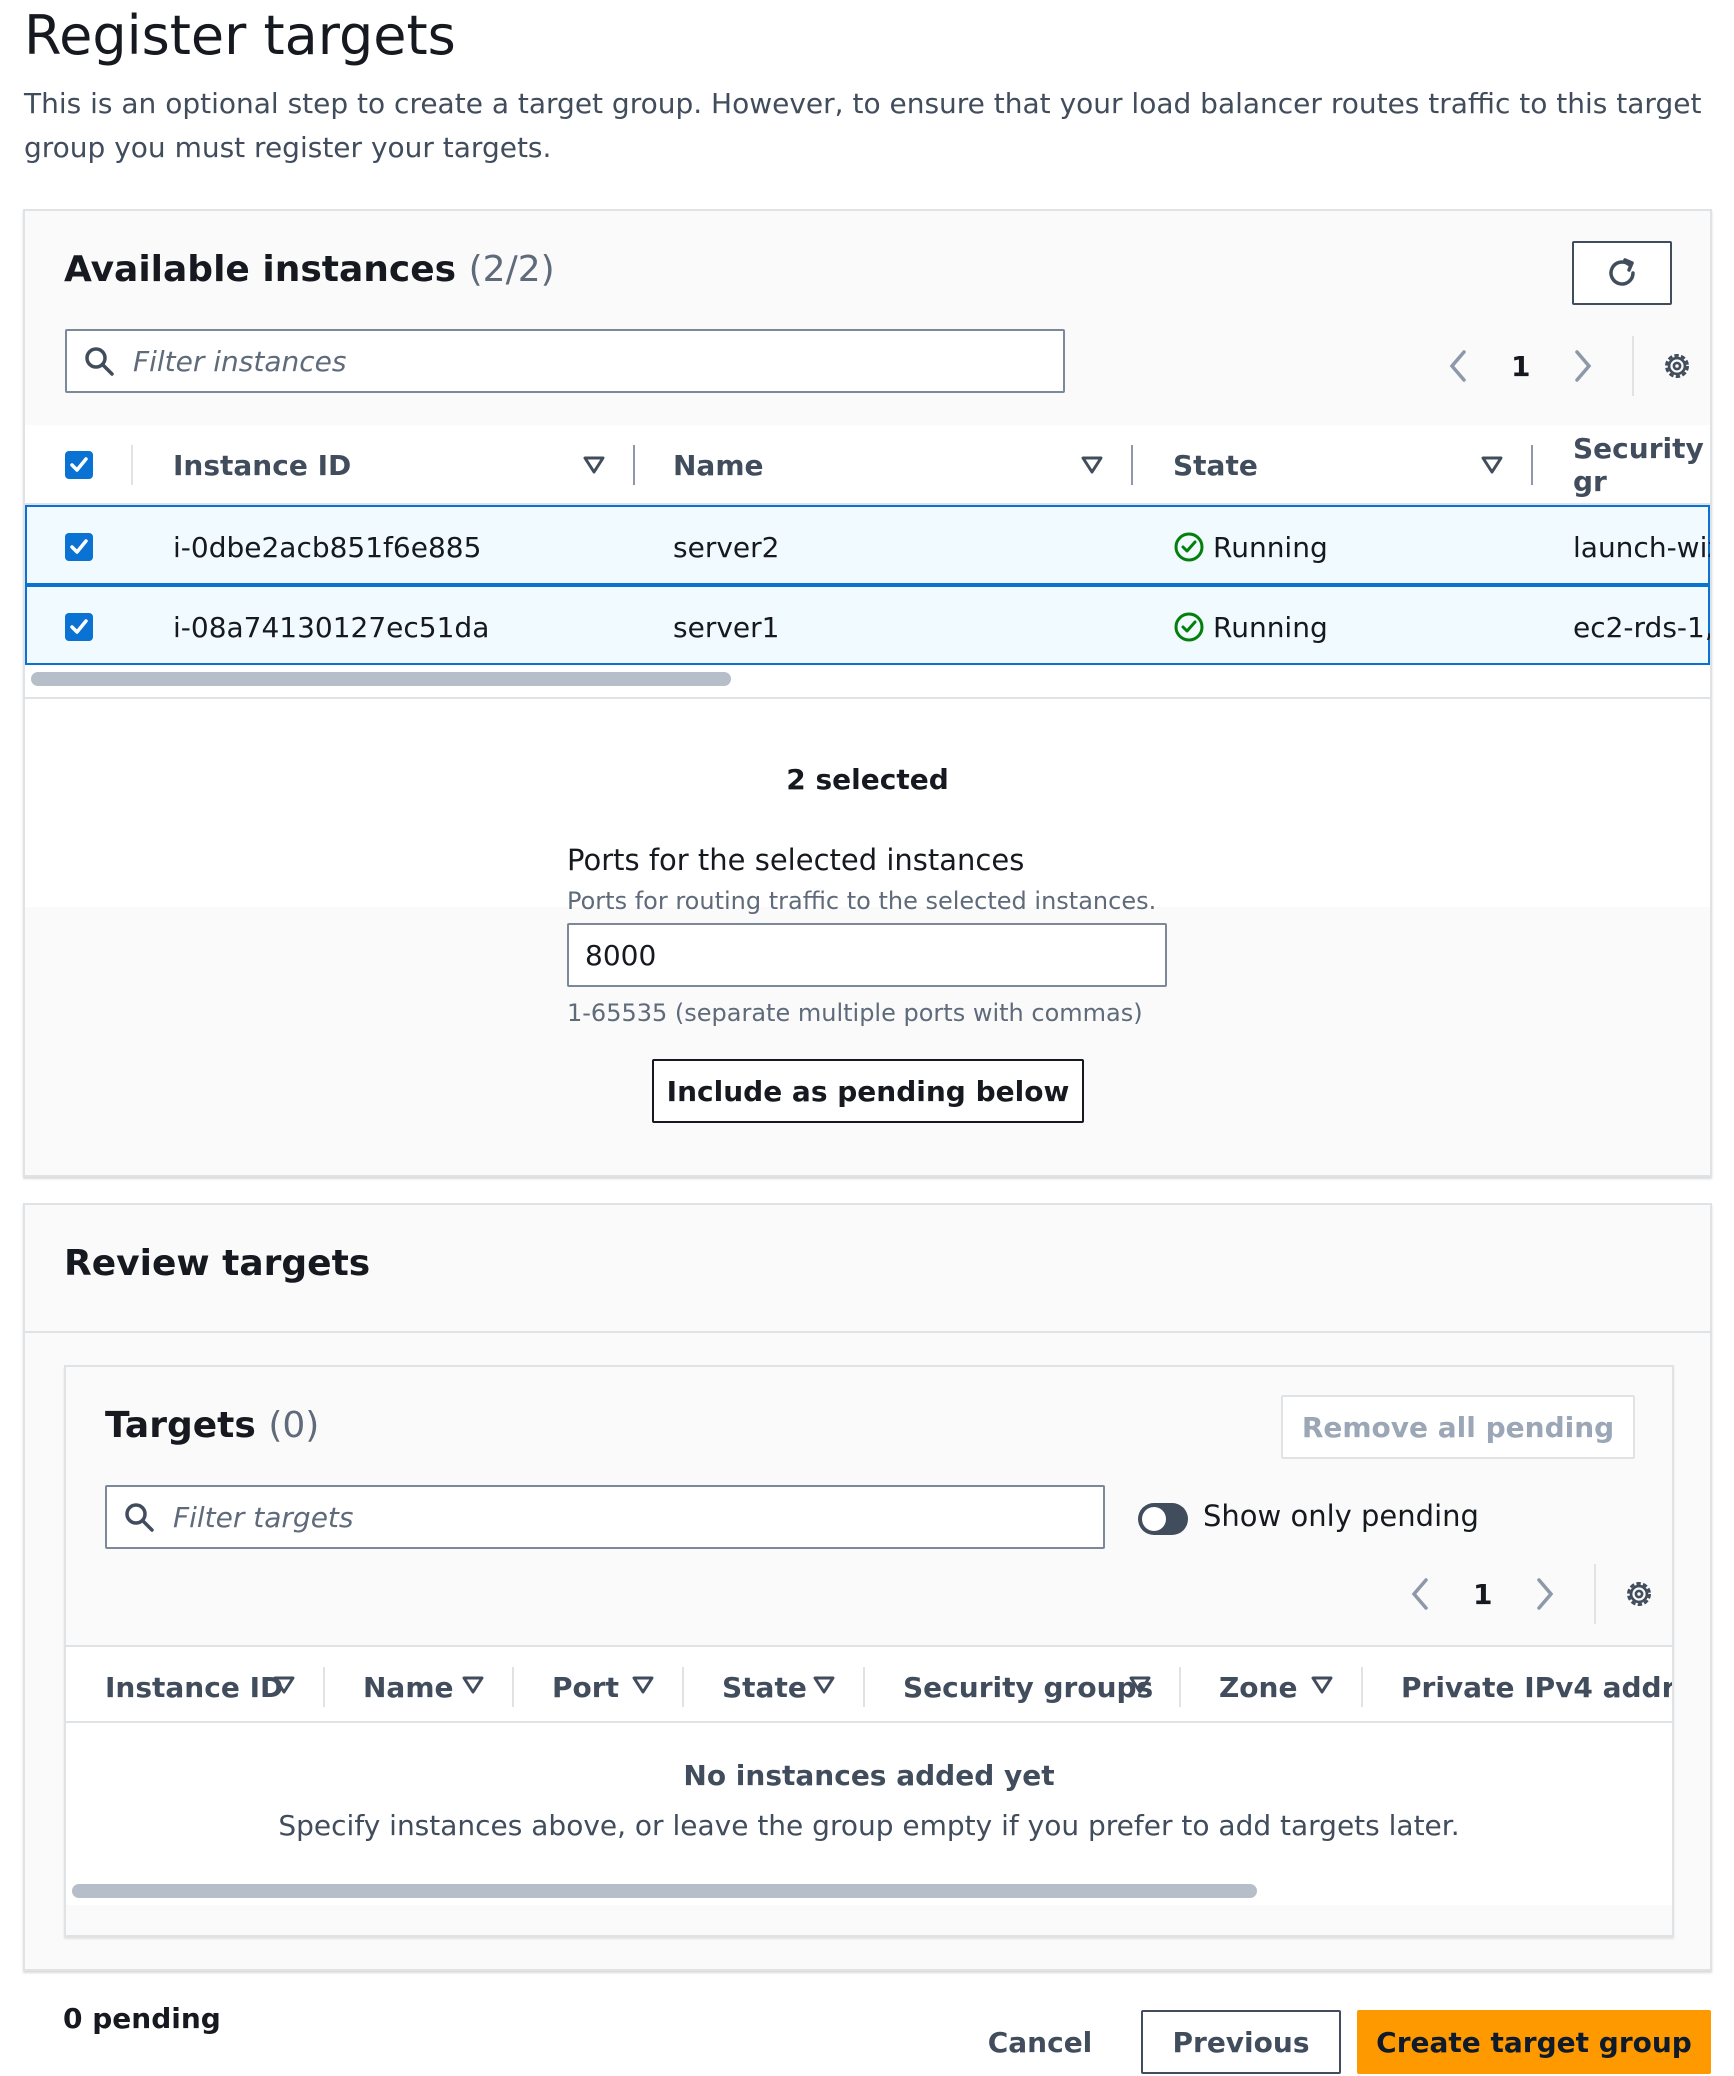 Image resolution: width=1734 pixels, height=2076 pixels. I want to click on ports-label: Ports for the selected instances, so click(796, 860).